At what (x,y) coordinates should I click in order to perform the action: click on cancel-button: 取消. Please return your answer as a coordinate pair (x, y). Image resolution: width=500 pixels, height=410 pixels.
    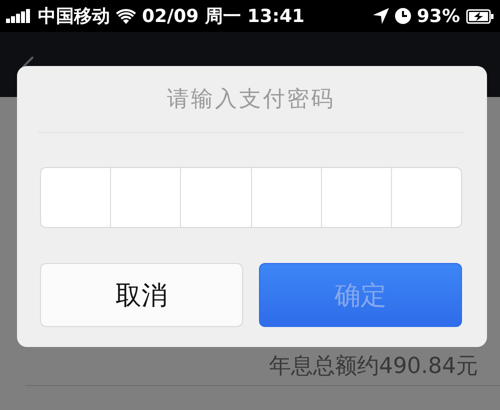
    Looking at the image, I should click on (141, 295).